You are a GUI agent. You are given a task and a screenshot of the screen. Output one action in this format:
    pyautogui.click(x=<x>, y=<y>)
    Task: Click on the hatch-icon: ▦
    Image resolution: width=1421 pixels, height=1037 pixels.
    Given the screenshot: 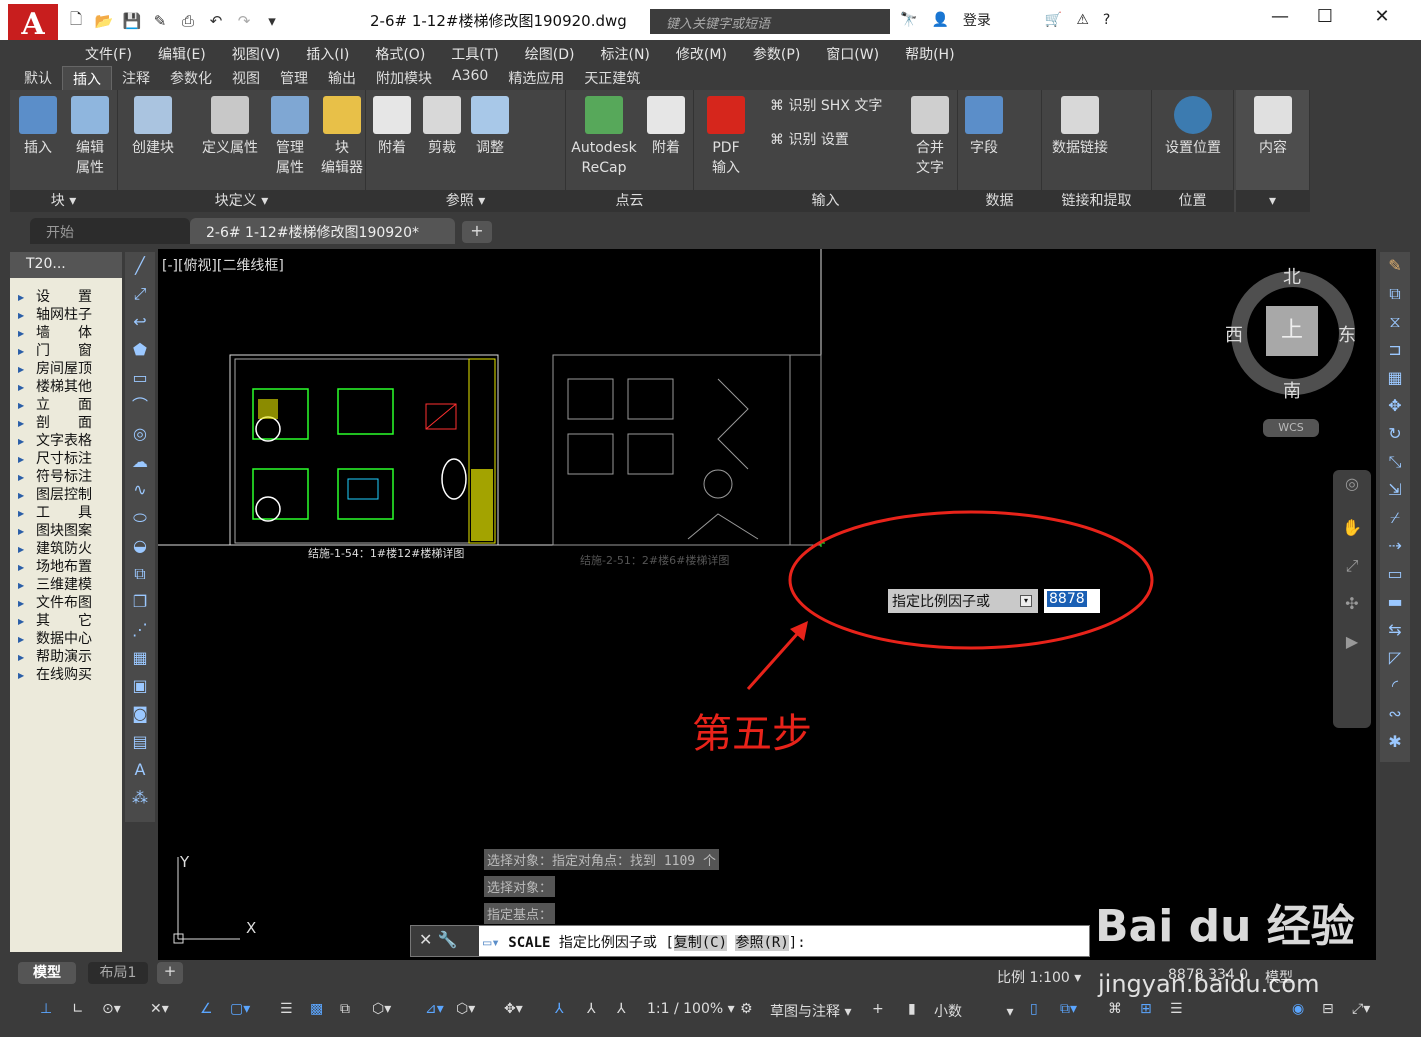 What is the action you would take?
    pyautogui.click(x=140, y=658)
    